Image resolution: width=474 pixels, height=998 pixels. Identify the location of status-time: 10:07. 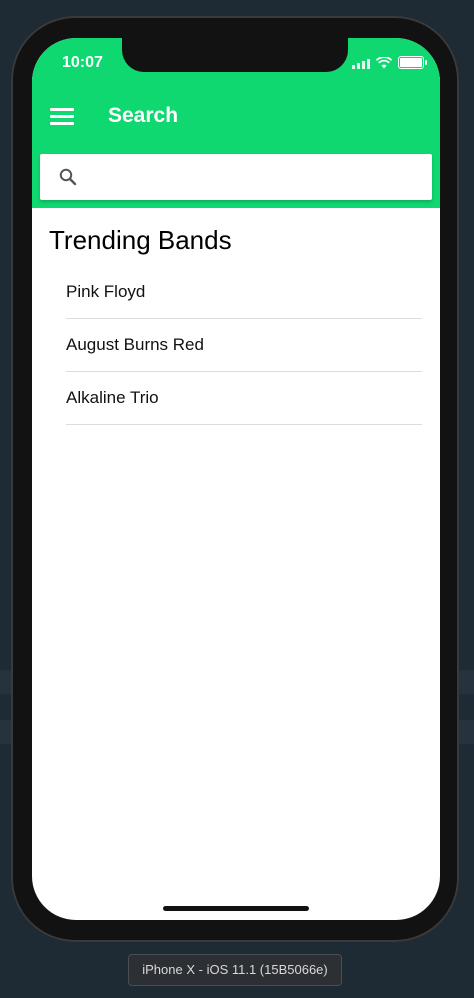
(82, 62).